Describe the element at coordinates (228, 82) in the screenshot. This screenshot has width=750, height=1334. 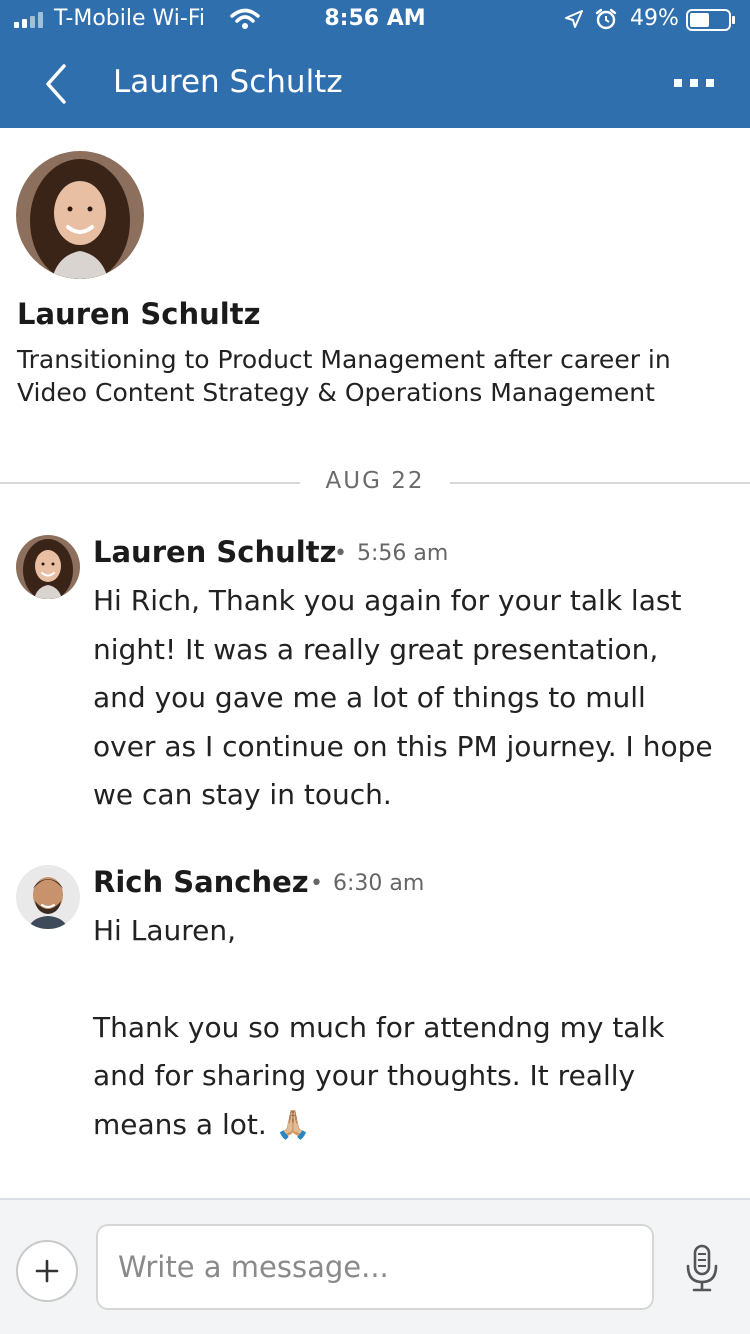
I see `conversation-title: Lauren Schultz` at that location.